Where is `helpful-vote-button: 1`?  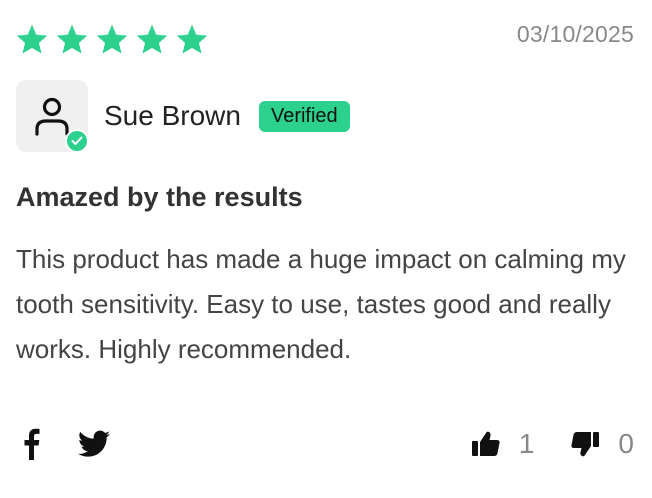 helpful-vote-button: 1 is located at coordinates (503, 444).